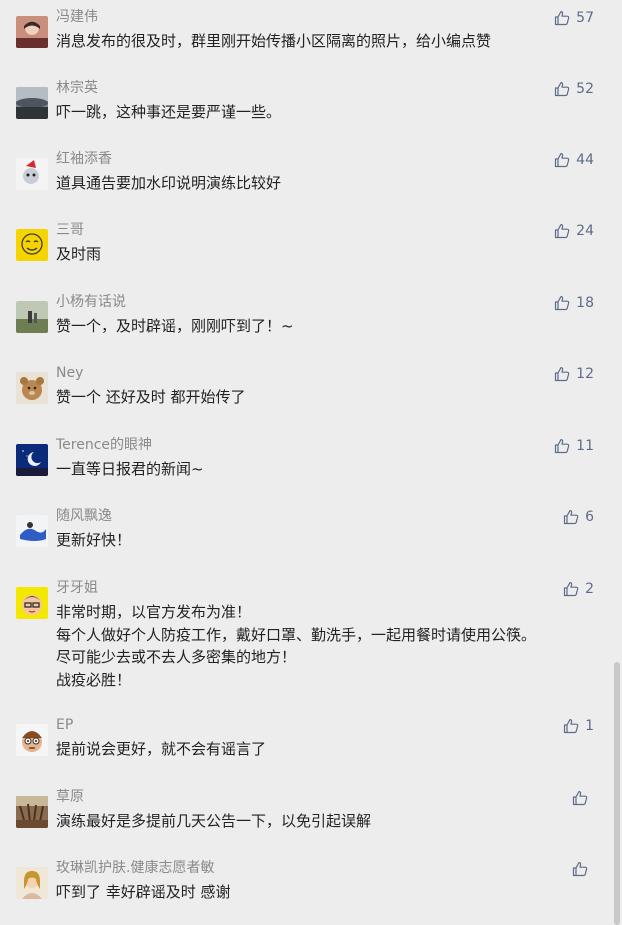 Image resolution: width=622 pixels, height=925 pixels. What do you see at coordinates (274, 41) in the screenshot?
I see `comment-text-line: 消息发布的很及时，群里刚开始传播小区隔离的照片，给小编点赞` at bounding box center [274, 41].